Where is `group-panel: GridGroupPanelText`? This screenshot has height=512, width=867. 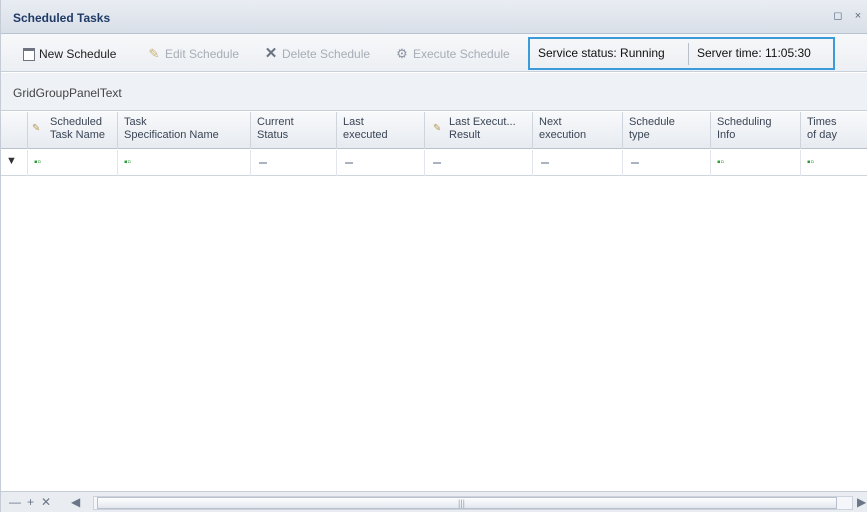 group-panel: GridGroupPanelText is located at coordinates (434, 92).